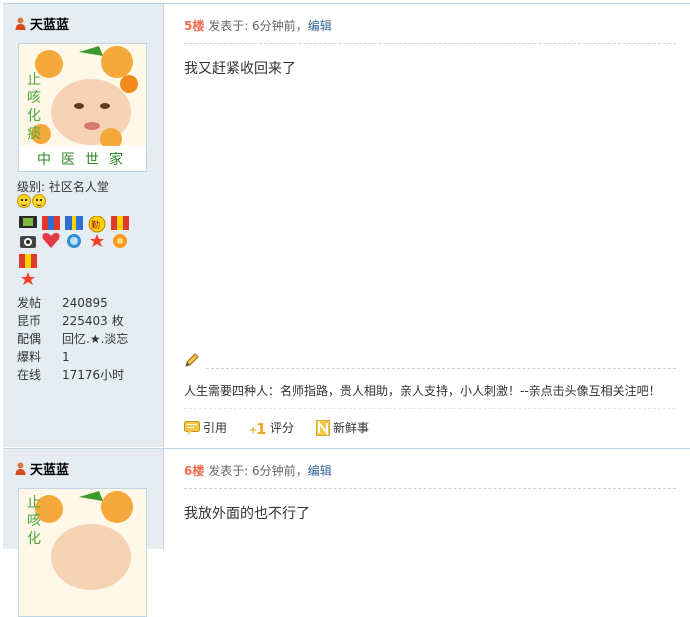 Image resolution: width=690 pixels, height=617 pixels. What do you see at coordinates (427, 499) in the screenshot?
I see `post-content: 6楼 发表于: 6分钟前，编辑 我放外面的也不行了` at bounding box center [427, 499].